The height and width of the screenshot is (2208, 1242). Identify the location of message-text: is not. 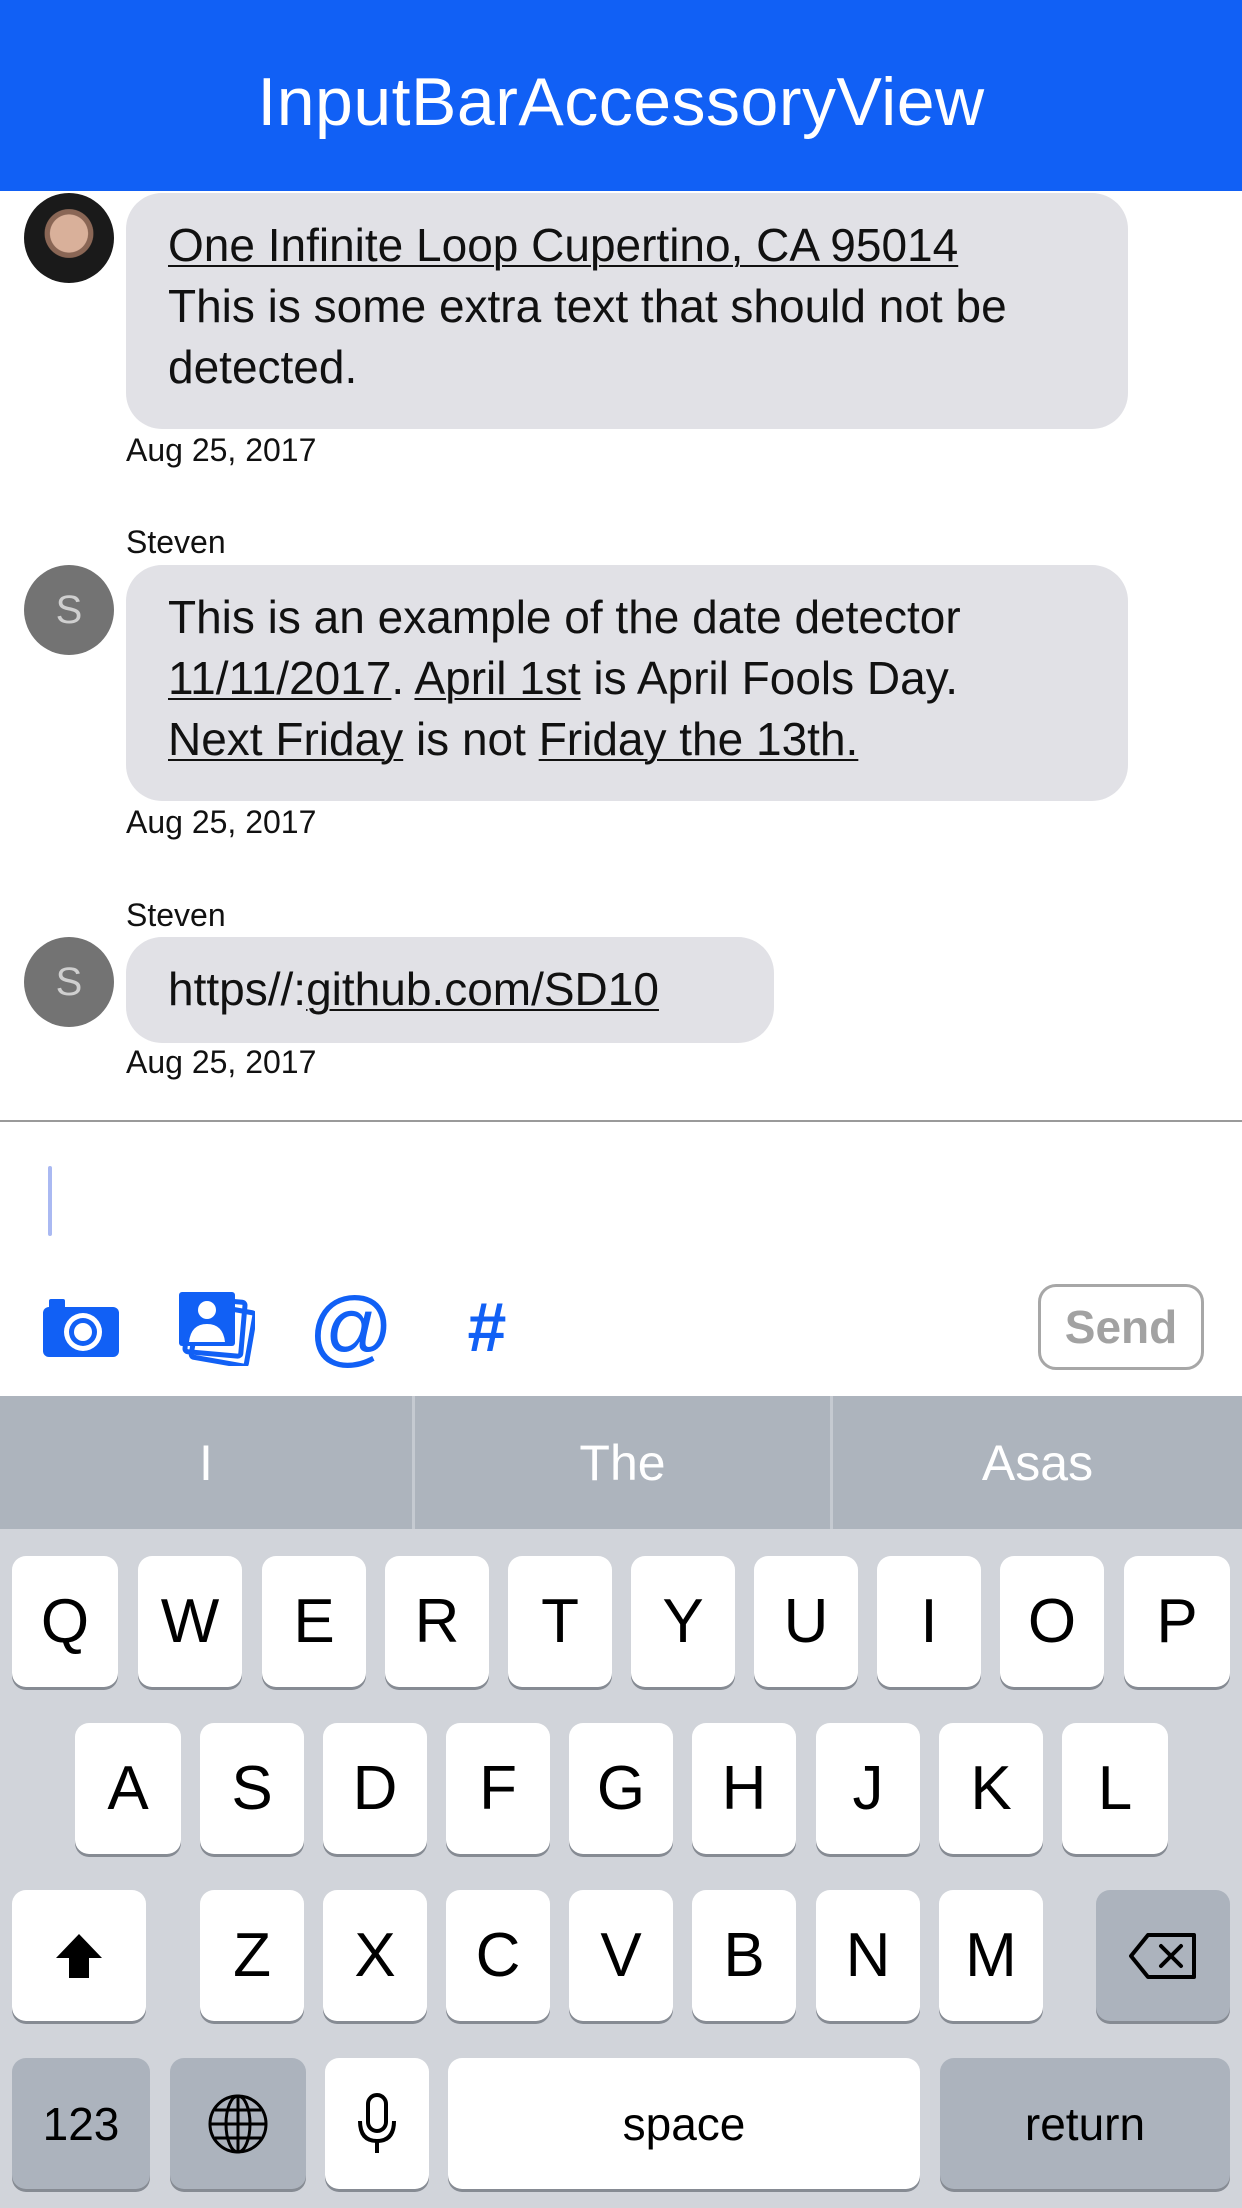
(471, 739).